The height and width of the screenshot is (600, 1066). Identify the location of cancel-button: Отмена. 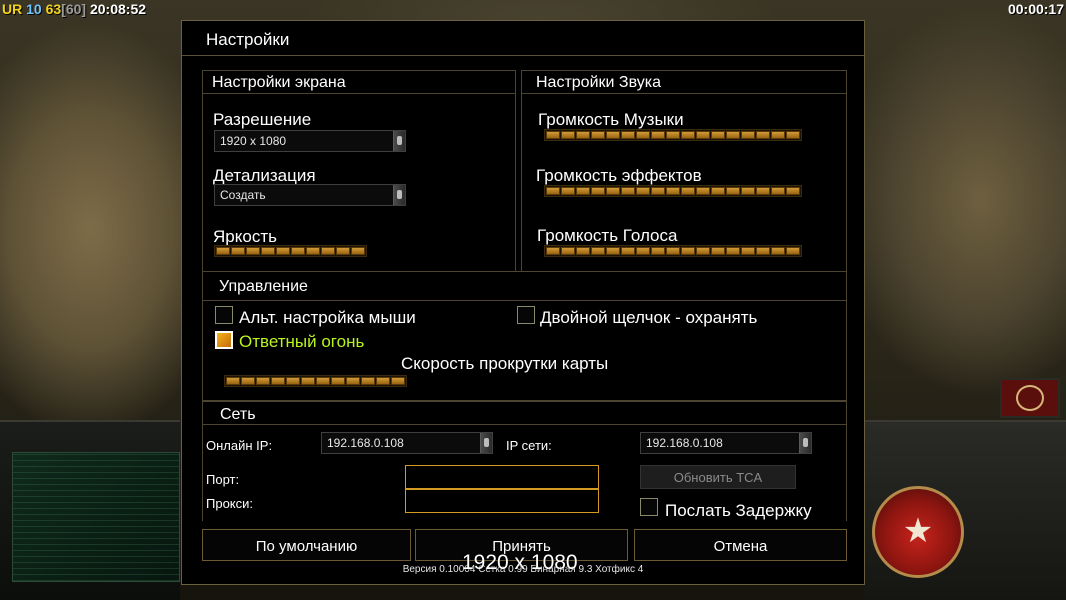
(740, 545).